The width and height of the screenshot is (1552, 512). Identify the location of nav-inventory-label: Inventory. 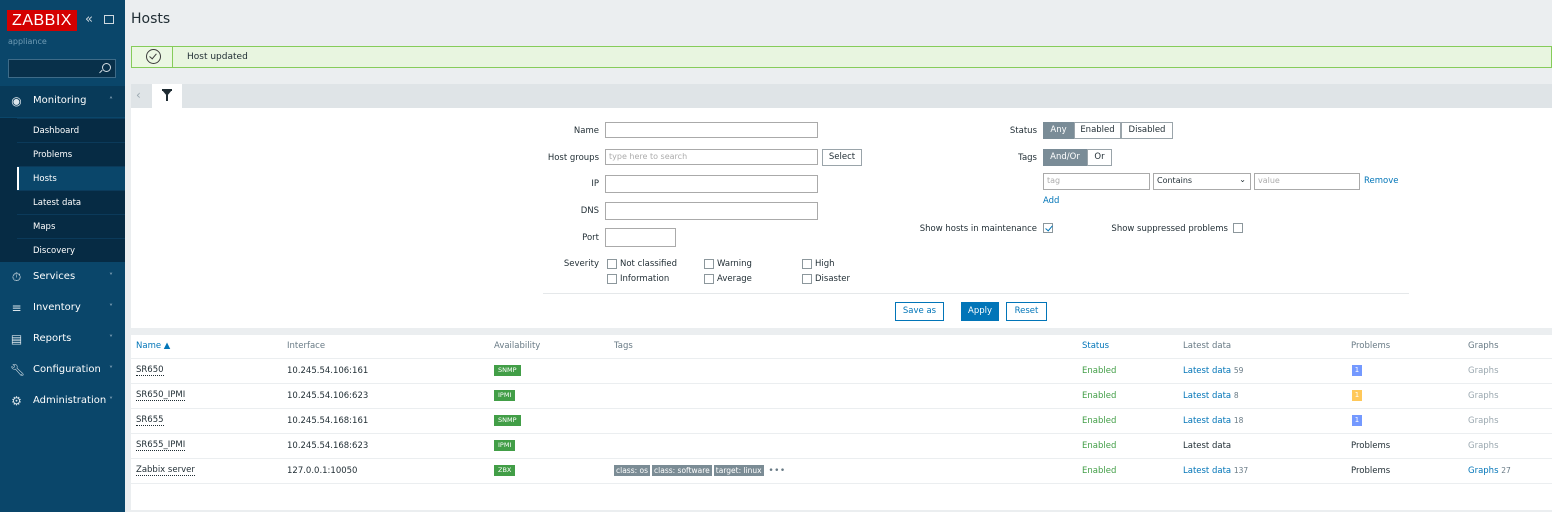
(57, 307).